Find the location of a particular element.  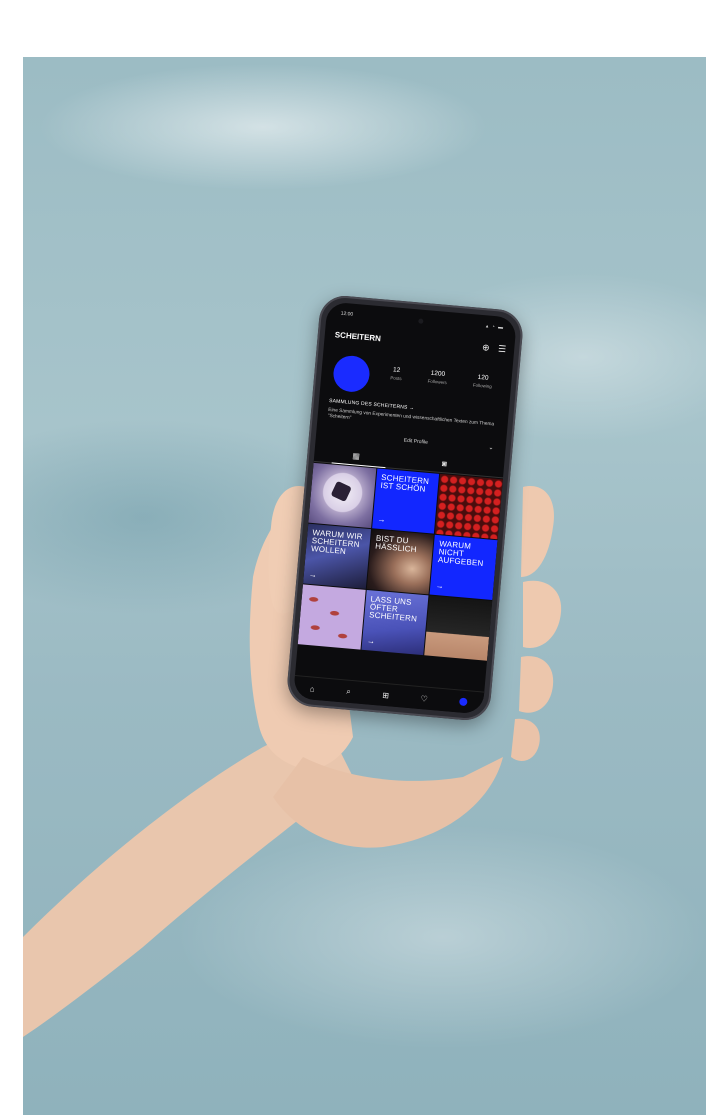

post-caption: LASS UNS ÖFTER SCHEITERN is located at coordinates (393, 609).